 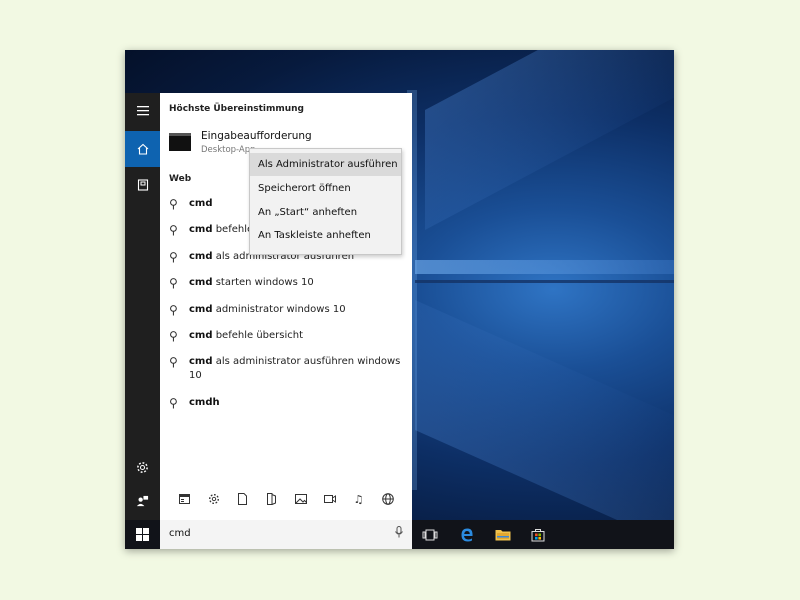 I want to click on photo-icon, so click(x=301, y=499).